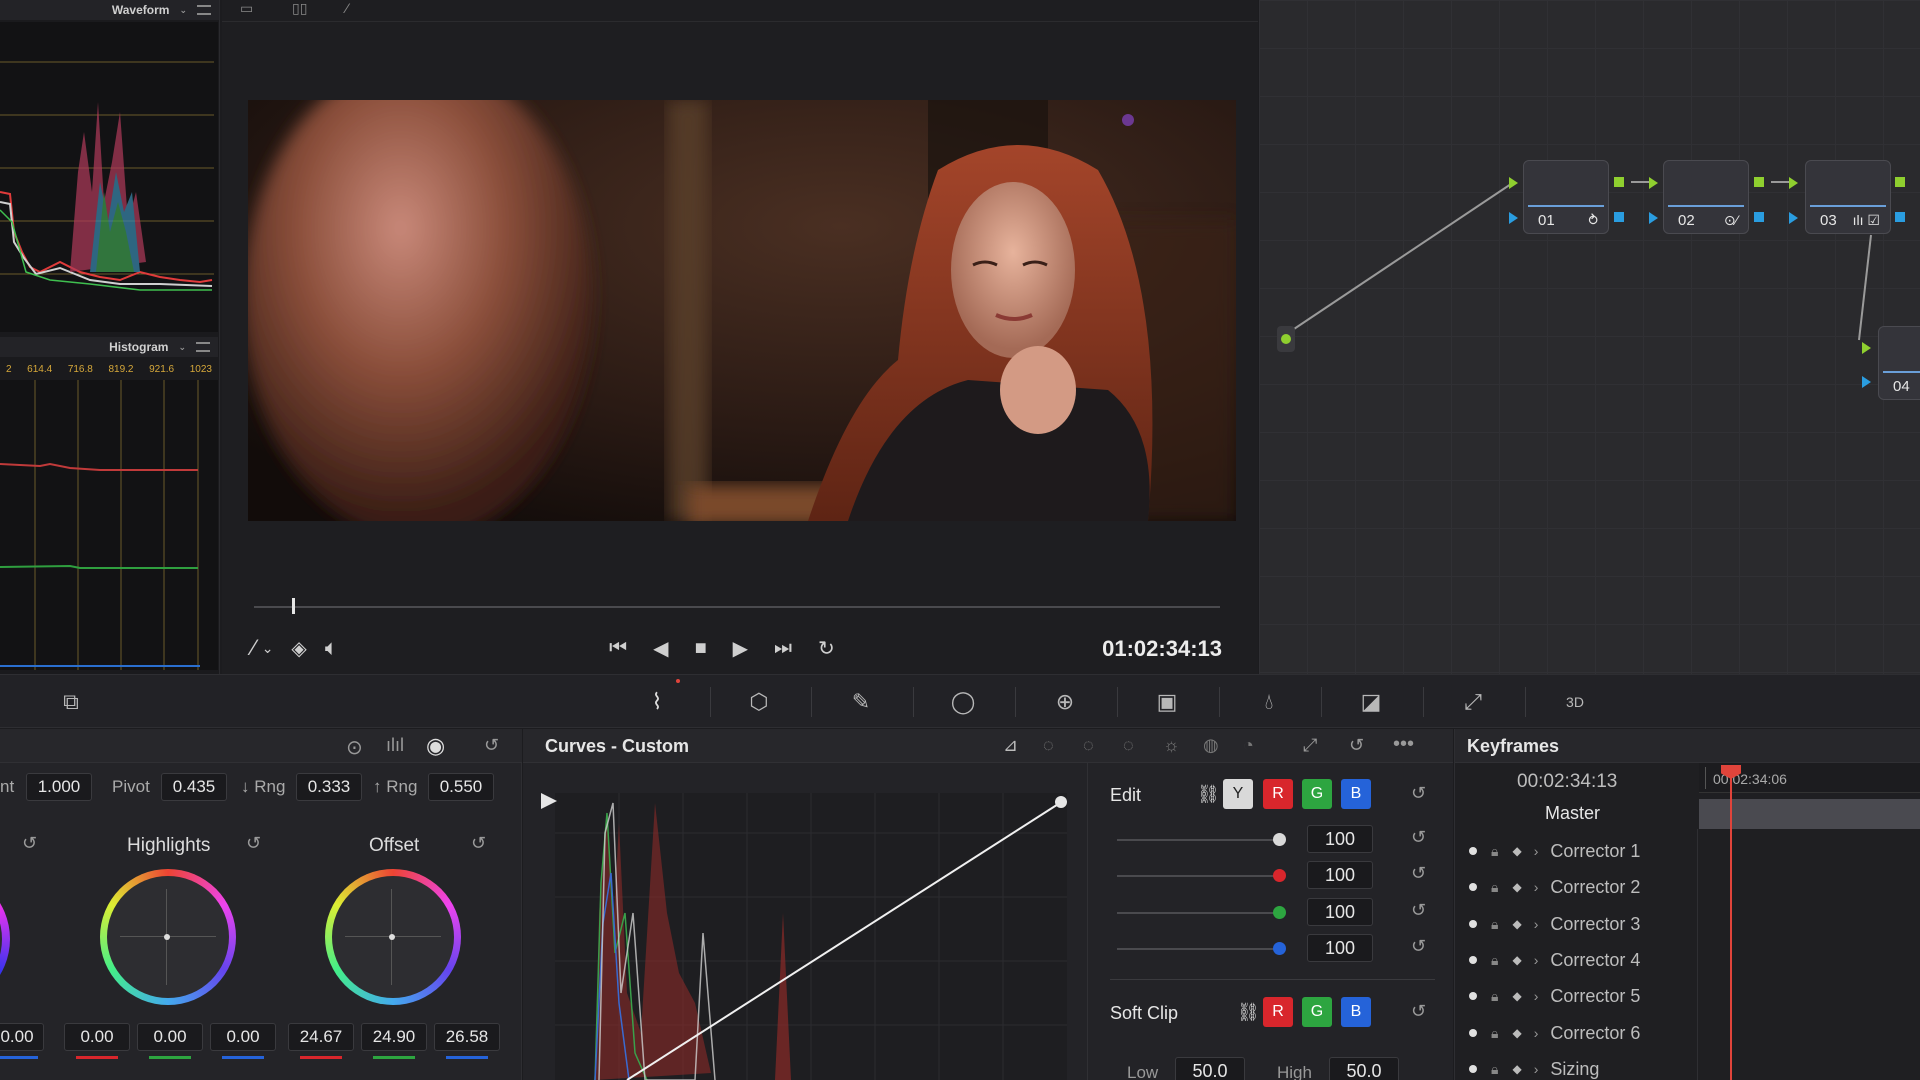  I want to click on track-row: 🔒︎ ◆ › Corrector 3, so click(1576, 924).